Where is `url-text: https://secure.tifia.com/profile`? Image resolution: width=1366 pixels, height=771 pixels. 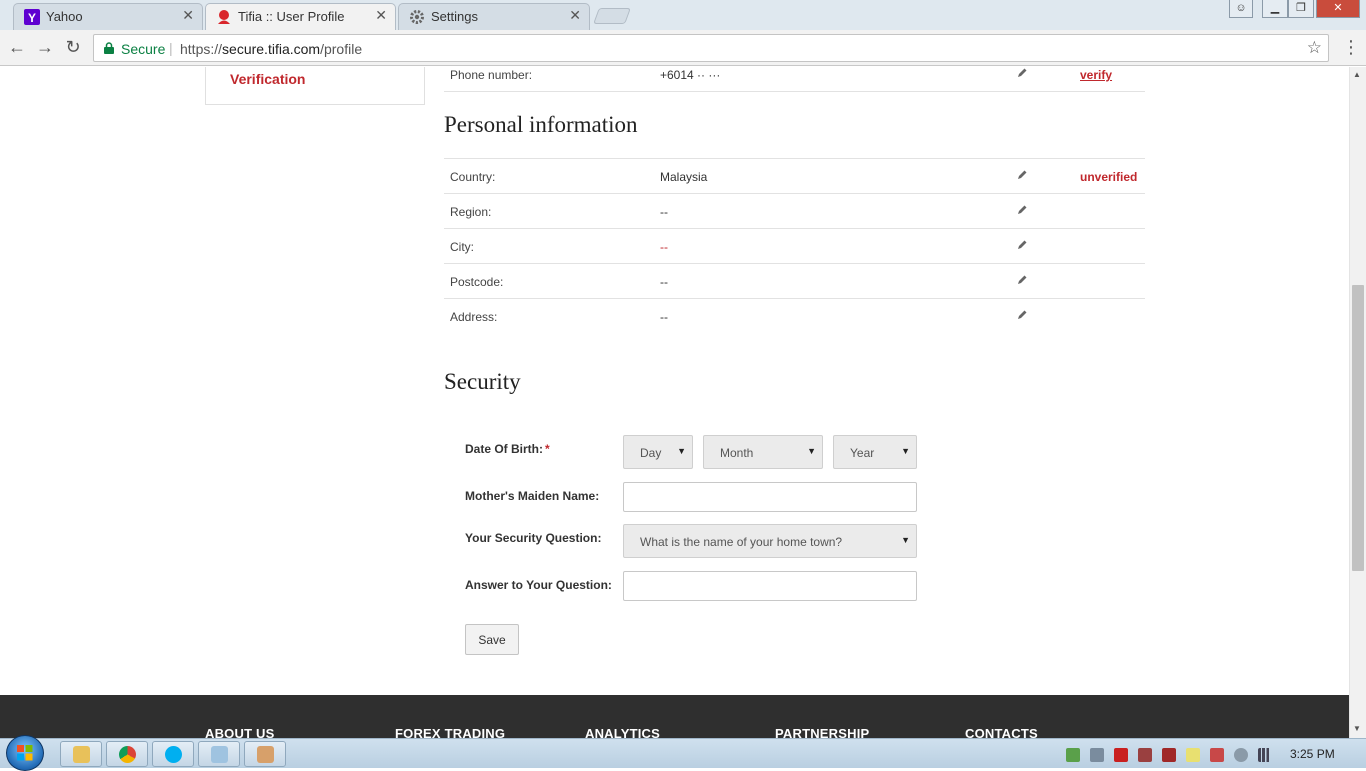
url-text: https://secure.tifia.com/profile is located at coordinates (271, 49).